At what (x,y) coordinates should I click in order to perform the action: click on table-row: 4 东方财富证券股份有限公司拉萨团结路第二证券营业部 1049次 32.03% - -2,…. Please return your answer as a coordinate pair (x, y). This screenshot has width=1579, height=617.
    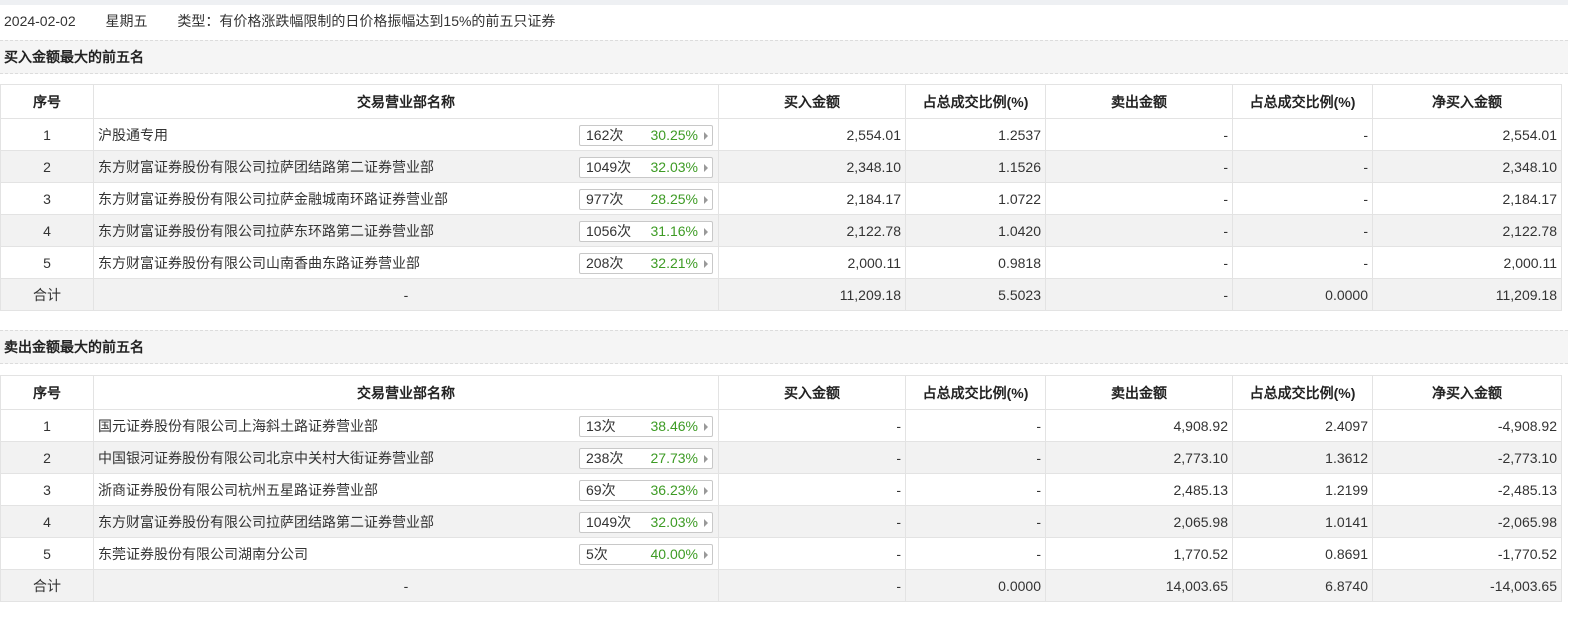
    Looking at the image, I should click on (781, 521).